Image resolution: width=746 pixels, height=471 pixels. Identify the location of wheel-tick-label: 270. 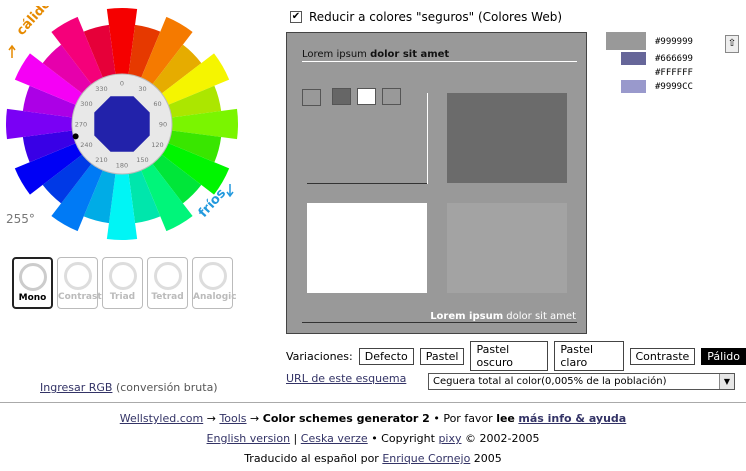
(81, 125).